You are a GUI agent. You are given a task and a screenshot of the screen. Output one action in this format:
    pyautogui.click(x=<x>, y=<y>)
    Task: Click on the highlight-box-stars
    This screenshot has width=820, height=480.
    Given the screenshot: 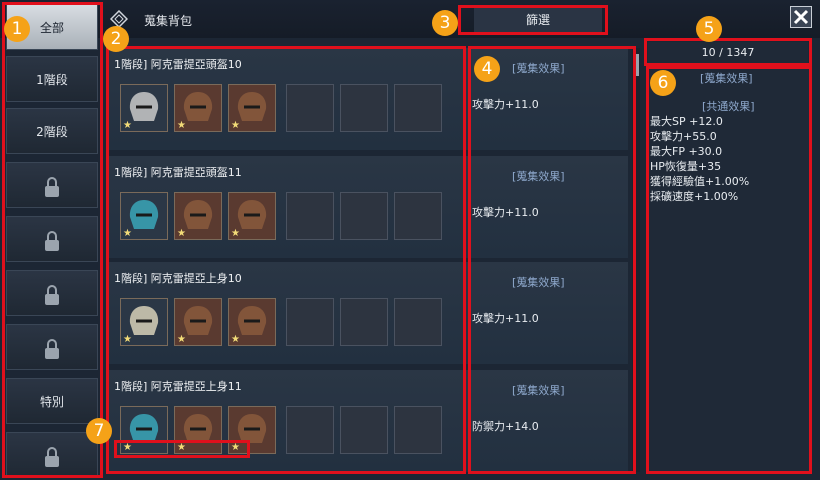 What is the action you would take?
    pyautogui.click(x=182, y=449)
    